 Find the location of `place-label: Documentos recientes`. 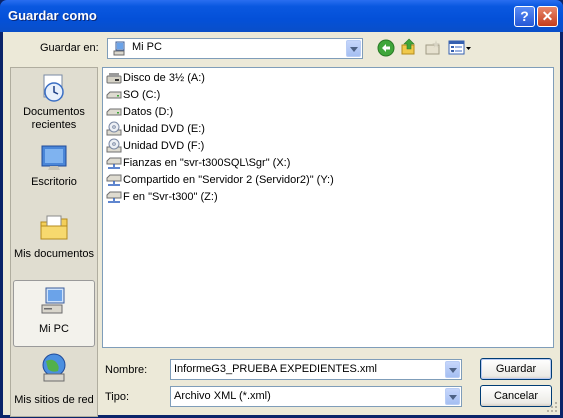

place-label: Documentos recientes is located at coordinates (54, 118).